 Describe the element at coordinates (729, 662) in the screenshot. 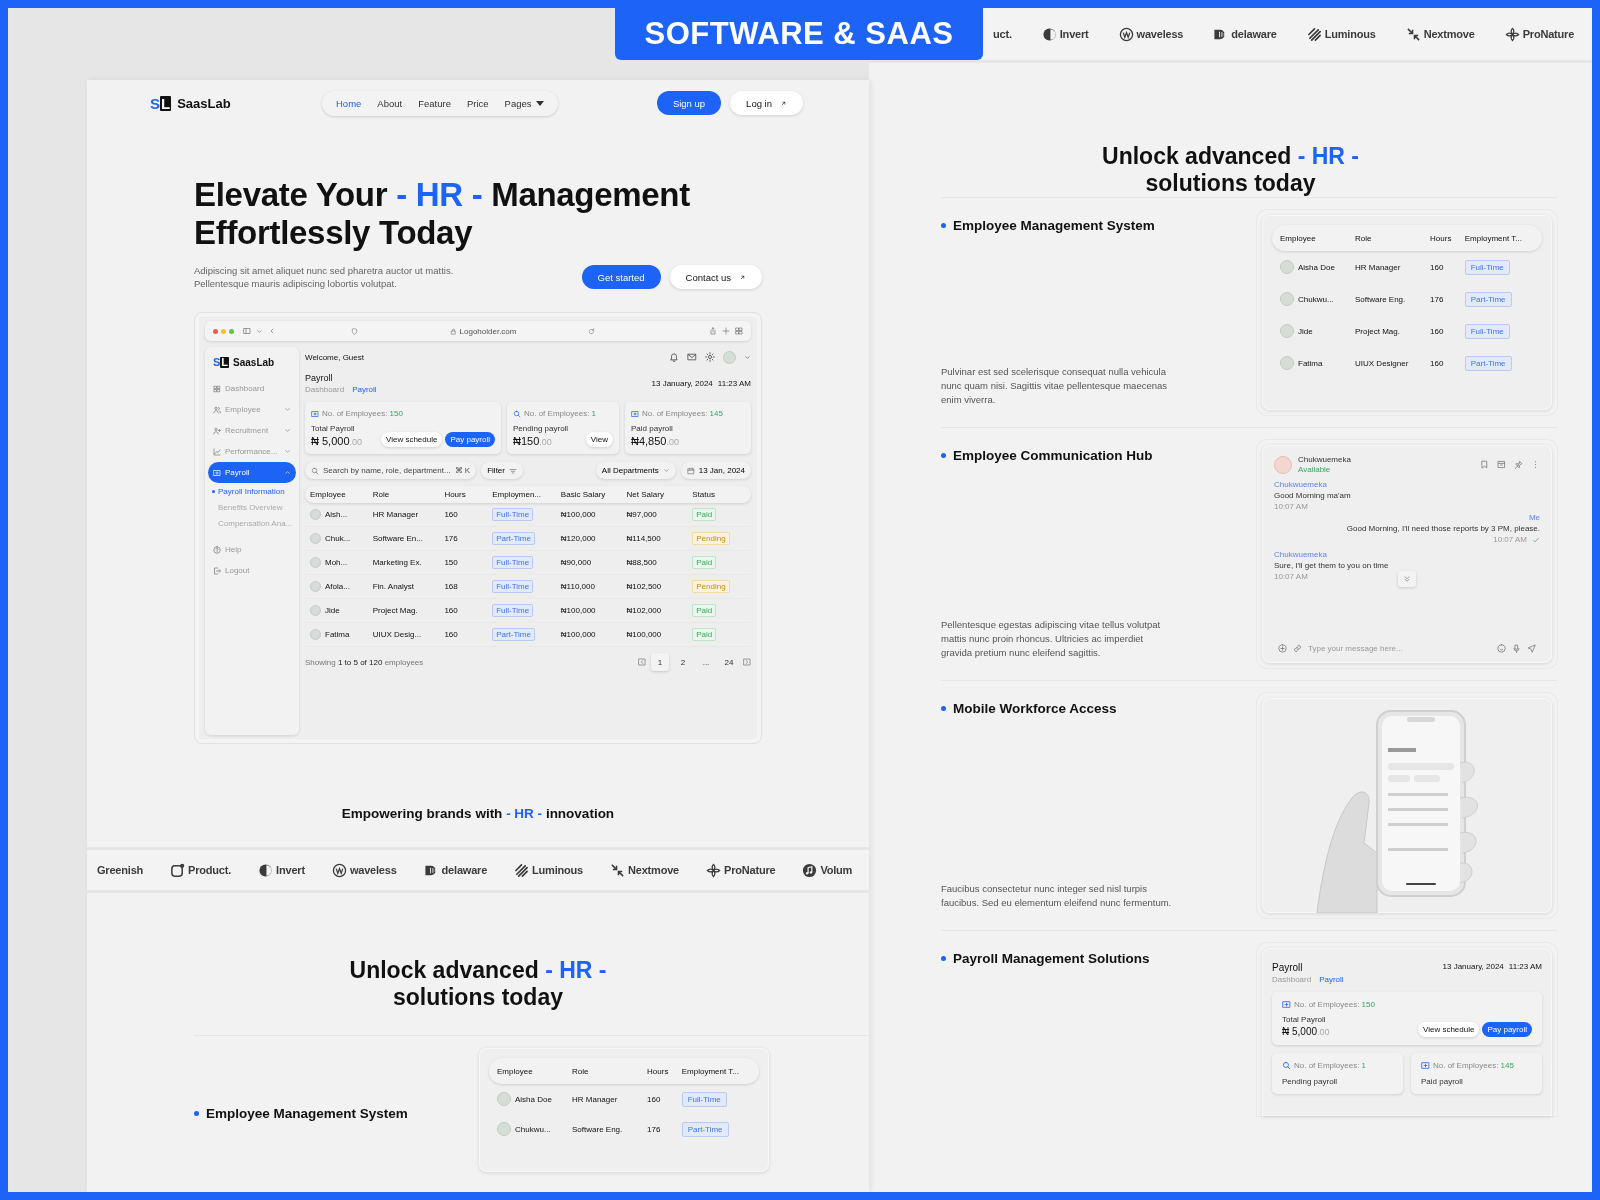

I see `page-button: 24` at that location.